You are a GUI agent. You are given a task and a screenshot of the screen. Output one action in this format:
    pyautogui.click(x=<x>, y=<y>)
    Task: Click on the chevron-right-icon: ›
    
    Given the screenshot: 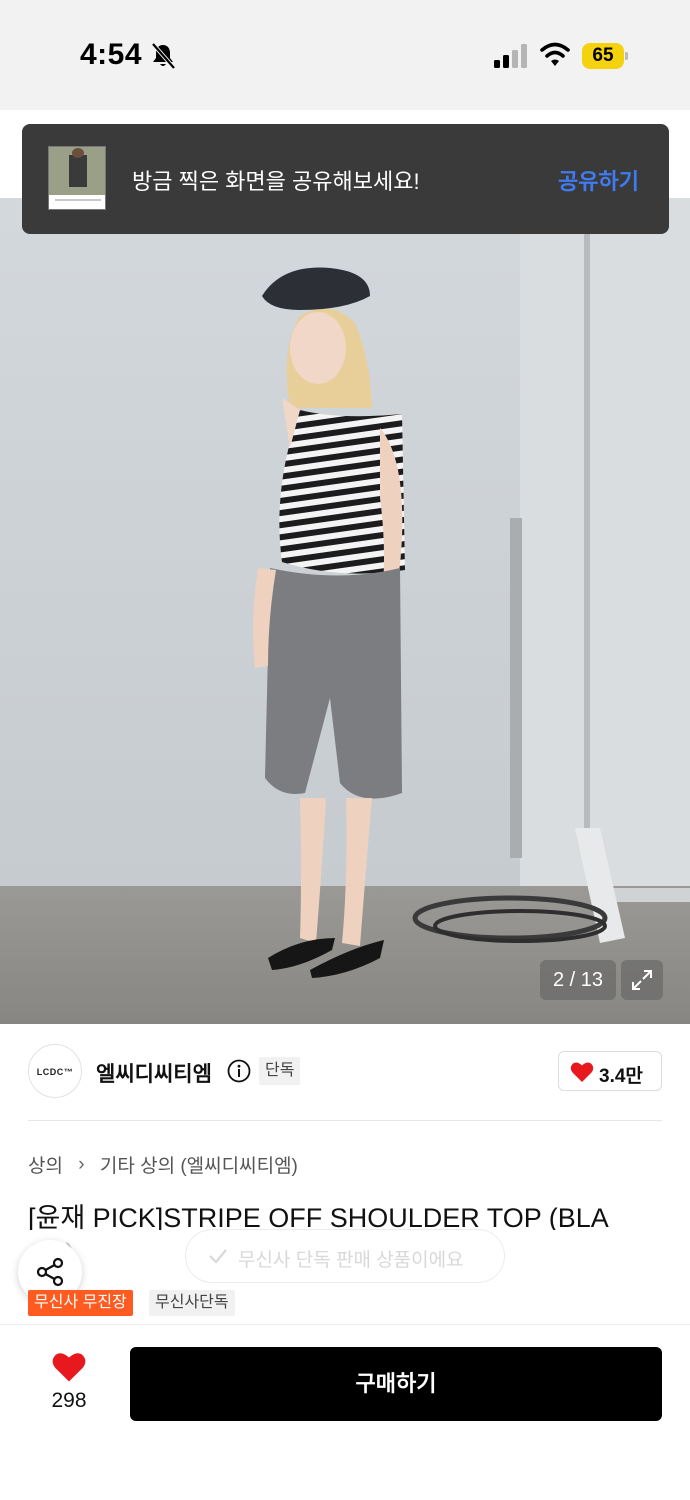 What is the action you would take?
    pyautogui.click(x=81, y=1164)
    